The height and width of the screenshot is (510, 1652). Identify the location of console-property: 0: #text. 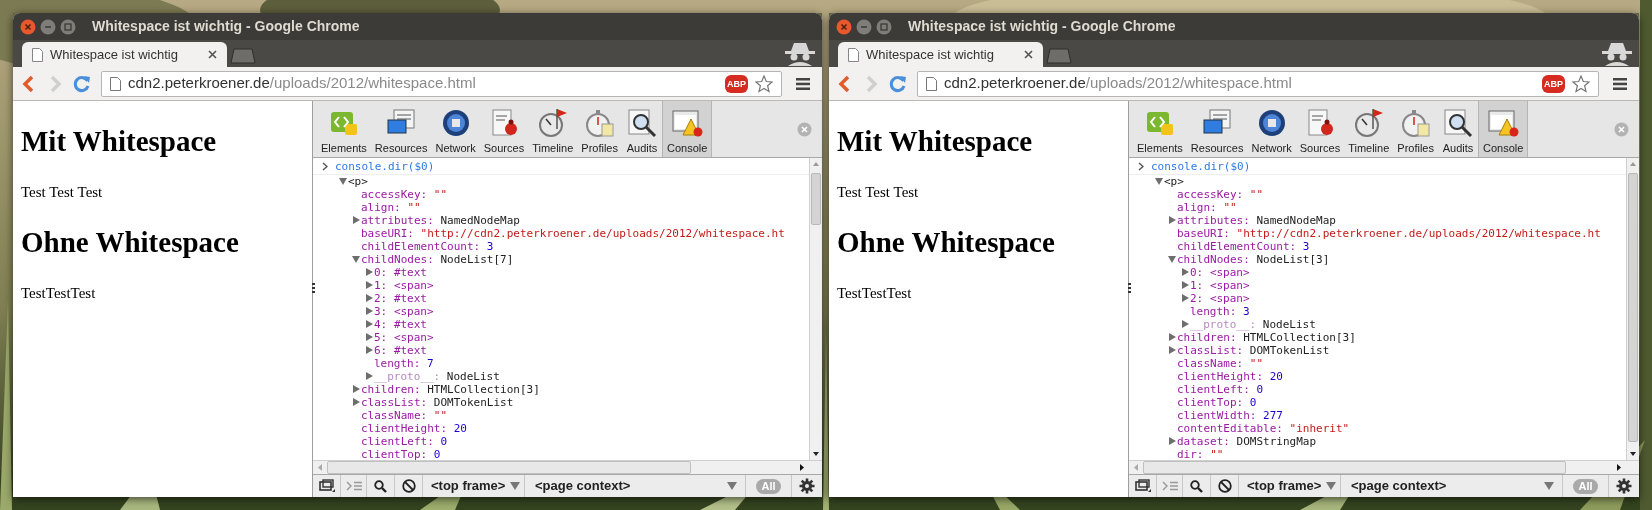
(400, 272).